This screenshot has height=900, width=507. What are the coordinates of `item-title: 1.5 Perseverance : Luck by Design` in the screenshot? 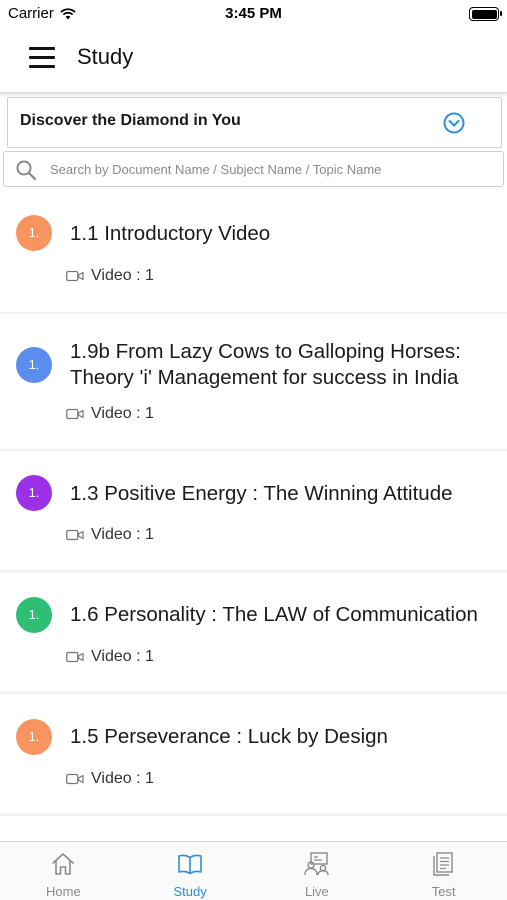 It's located at (229, 736).